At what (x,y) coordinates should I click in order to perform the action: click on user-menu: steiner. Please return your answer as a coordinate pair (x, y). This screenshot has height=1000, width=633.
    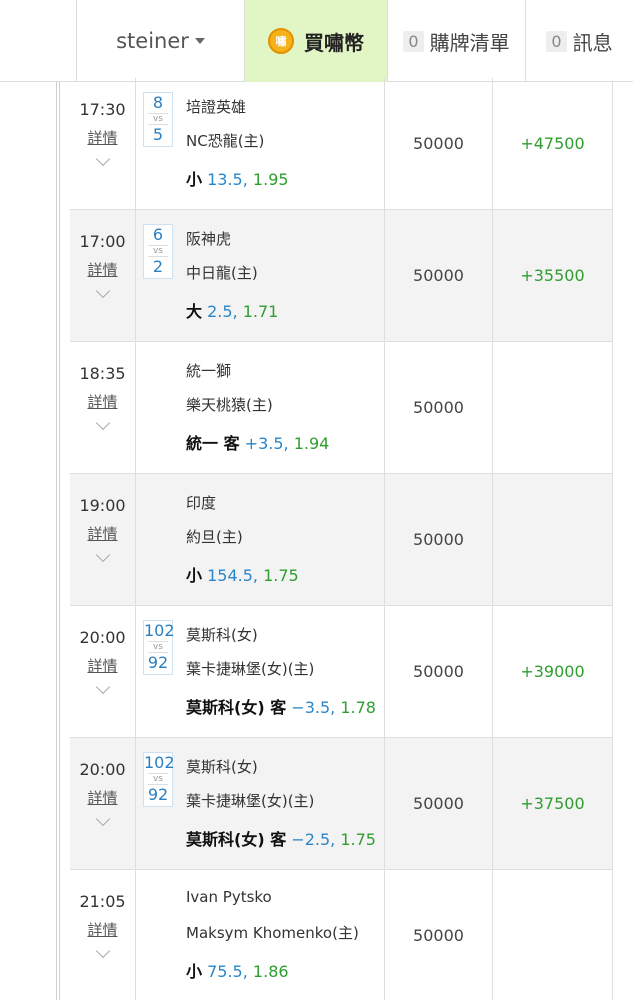
    Looking at the image, I should click on (160, 41).